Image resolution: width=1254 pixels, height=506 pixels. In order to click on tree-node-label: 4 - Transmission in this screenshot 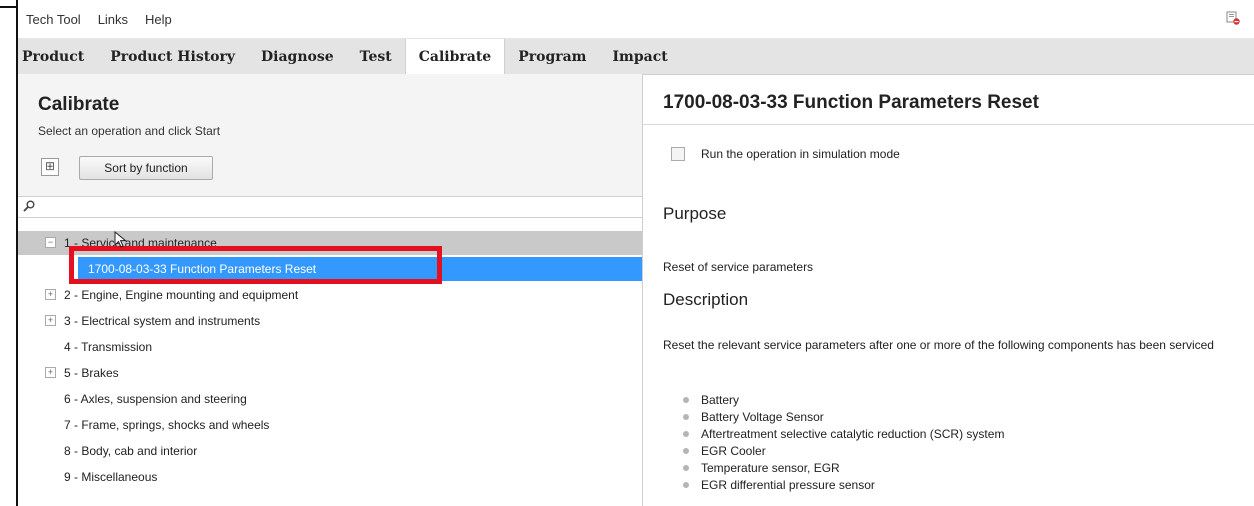, I will do `click(108, 347)`.